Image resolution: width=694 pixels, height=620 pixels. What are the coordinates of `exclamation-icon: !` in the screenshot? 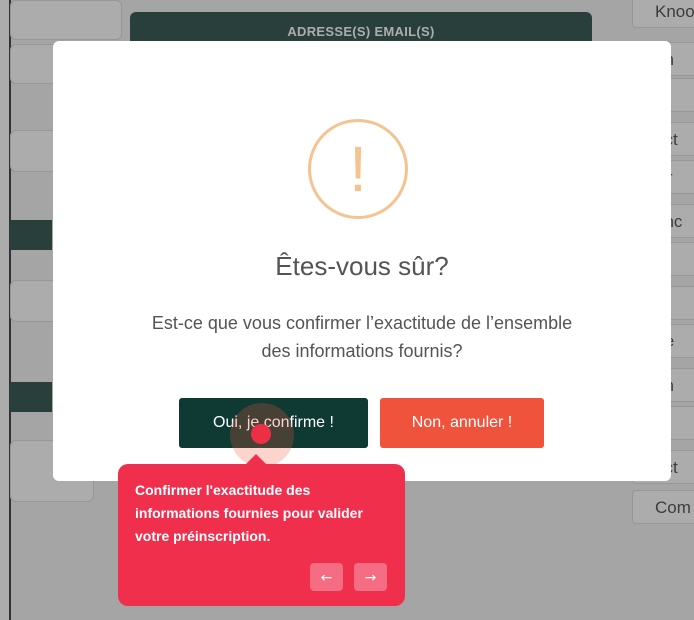 It's located at (358, 169).